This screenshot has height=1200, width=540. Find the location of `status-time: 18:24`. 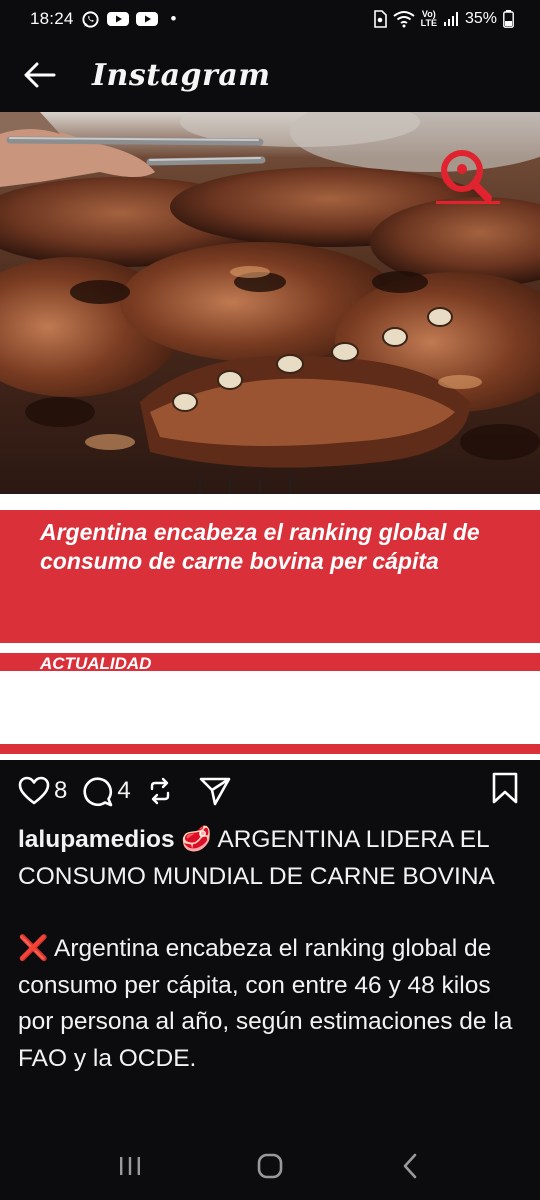

status-time: 18:24 is located at coordinates (52, 18).